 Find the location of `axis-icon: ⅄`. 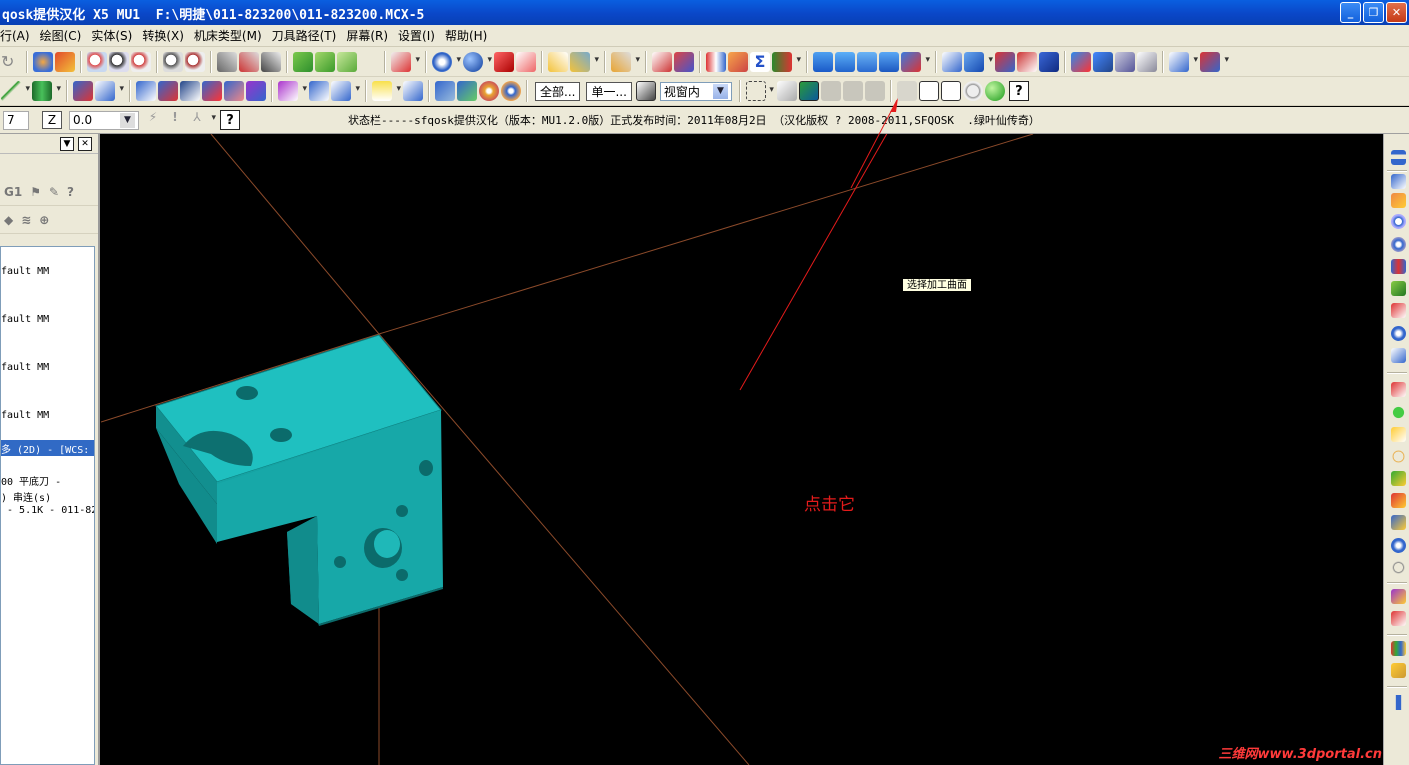

axis-icon: ⅄ is located at coordinates (201, 120).